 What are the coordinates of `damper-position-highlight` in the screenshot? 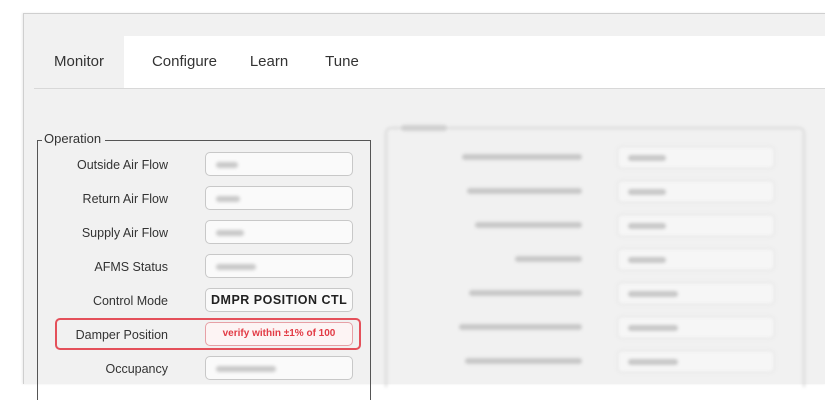 It's located at (208, 334).